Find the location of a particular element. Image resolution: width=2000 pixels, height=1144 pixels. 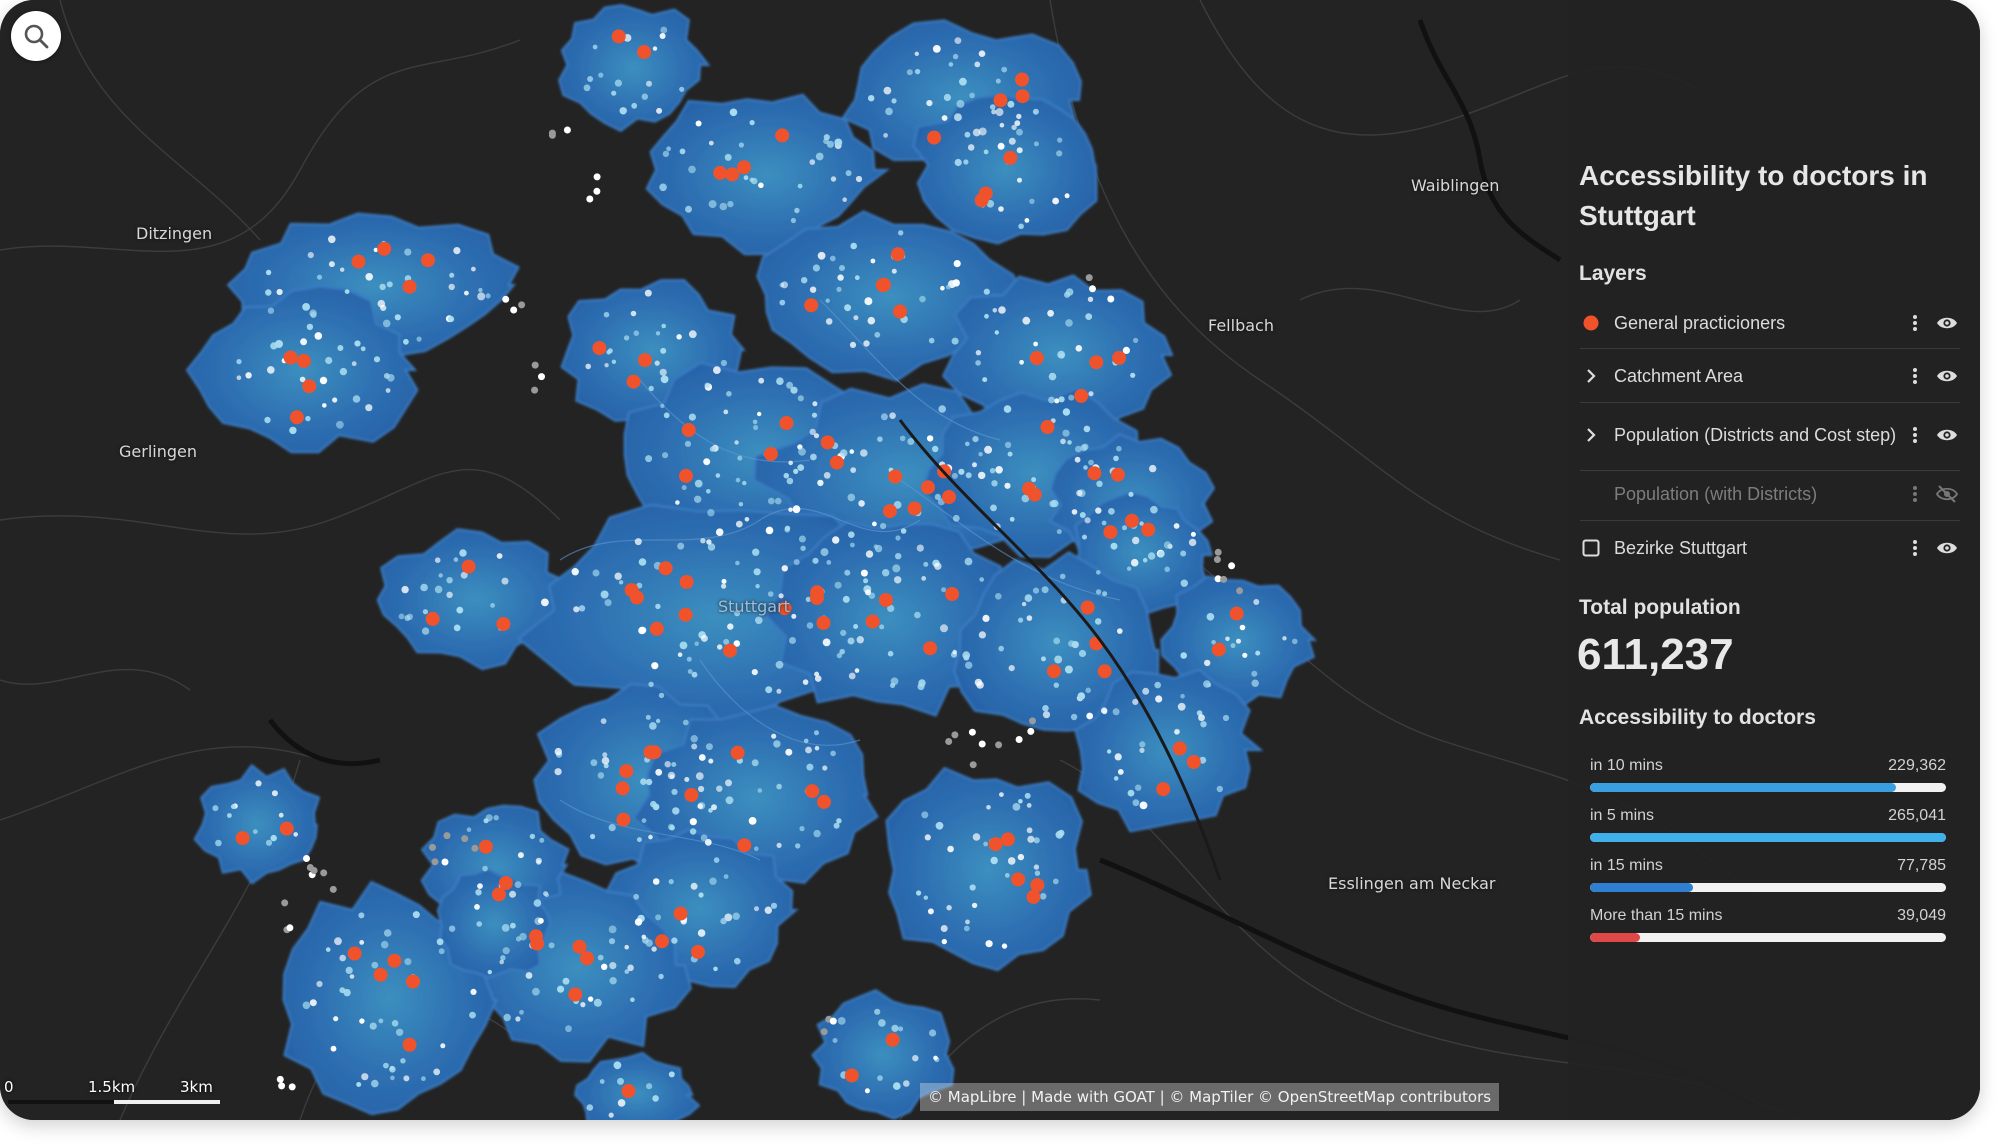

checkbox-icon is located at coordinates (1591, 548).